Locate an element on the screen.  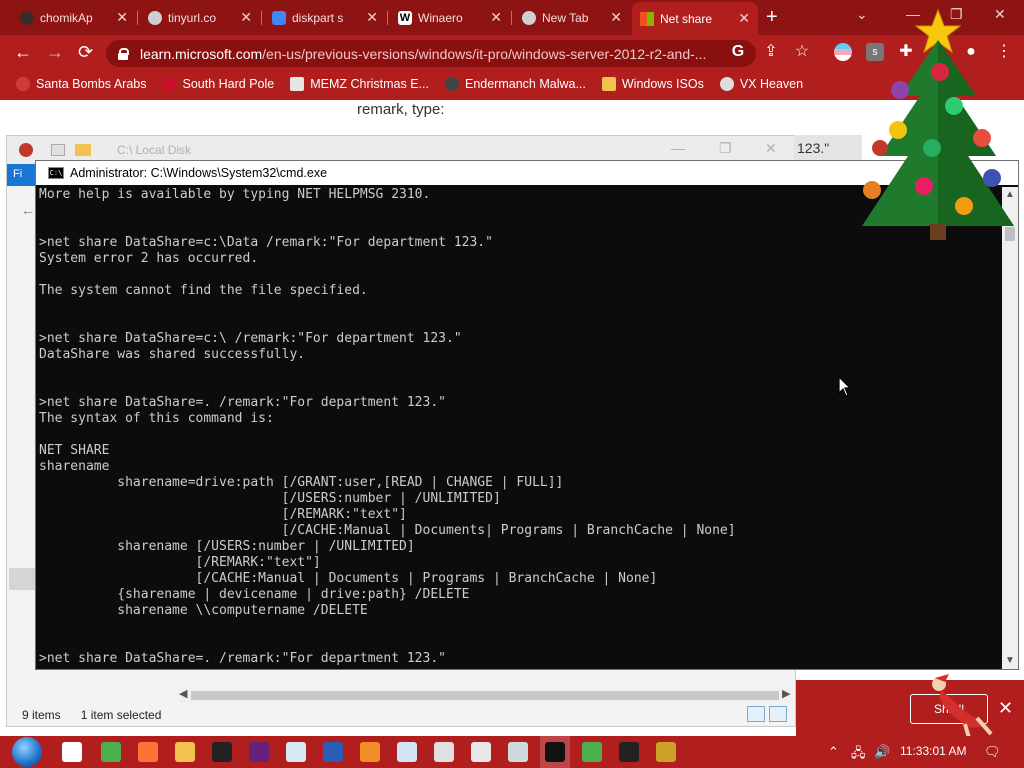
network-icon: 🖧 is located at coordinates (858, 755).